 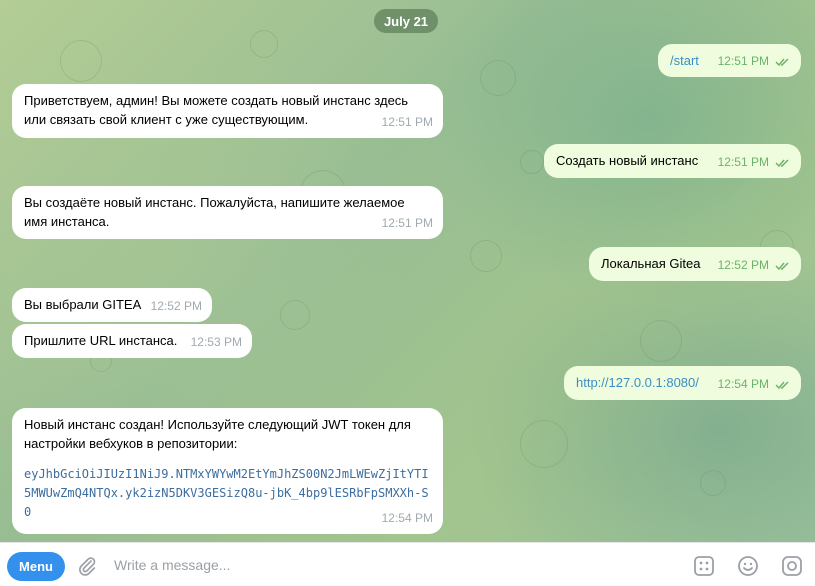 What do you see at coordinates (83, 304) in the screenshot?
I see `message-text: Вы выбрали GITEA` at bounding box center [83, 304].